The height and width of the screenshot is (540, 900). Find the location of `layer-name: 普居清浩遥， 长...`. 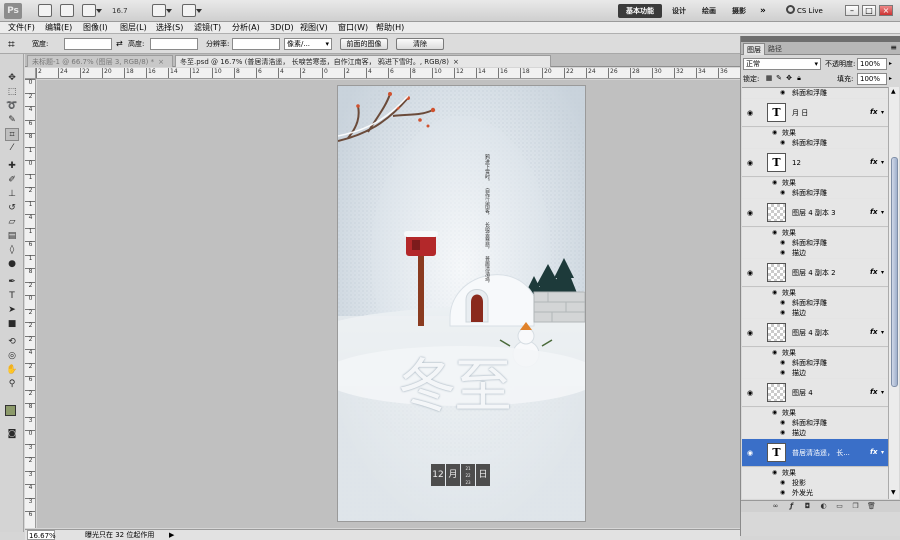

layer-name: 普居清浩遥， 长... is located at coordinates (829, 453).